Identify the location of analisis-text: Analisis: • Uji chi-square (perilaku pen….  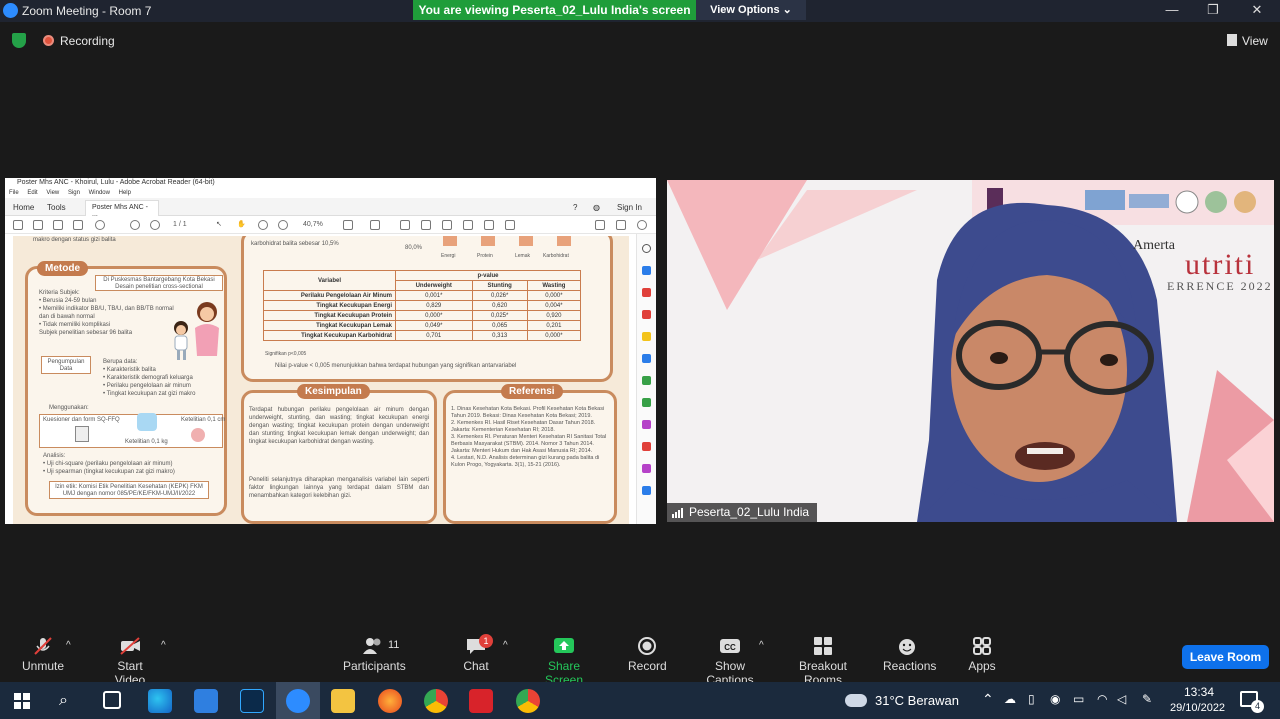
(109, 464).